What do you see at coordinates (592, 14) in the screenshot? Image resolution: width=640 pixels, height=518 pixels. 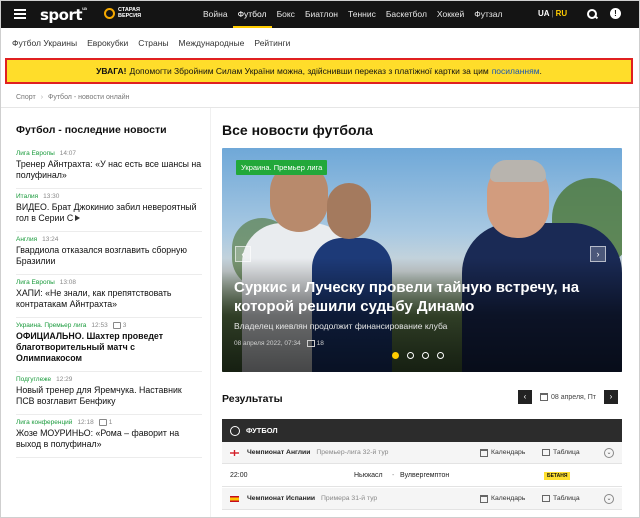 I see `search-icon` at bounding box center [592, 14].